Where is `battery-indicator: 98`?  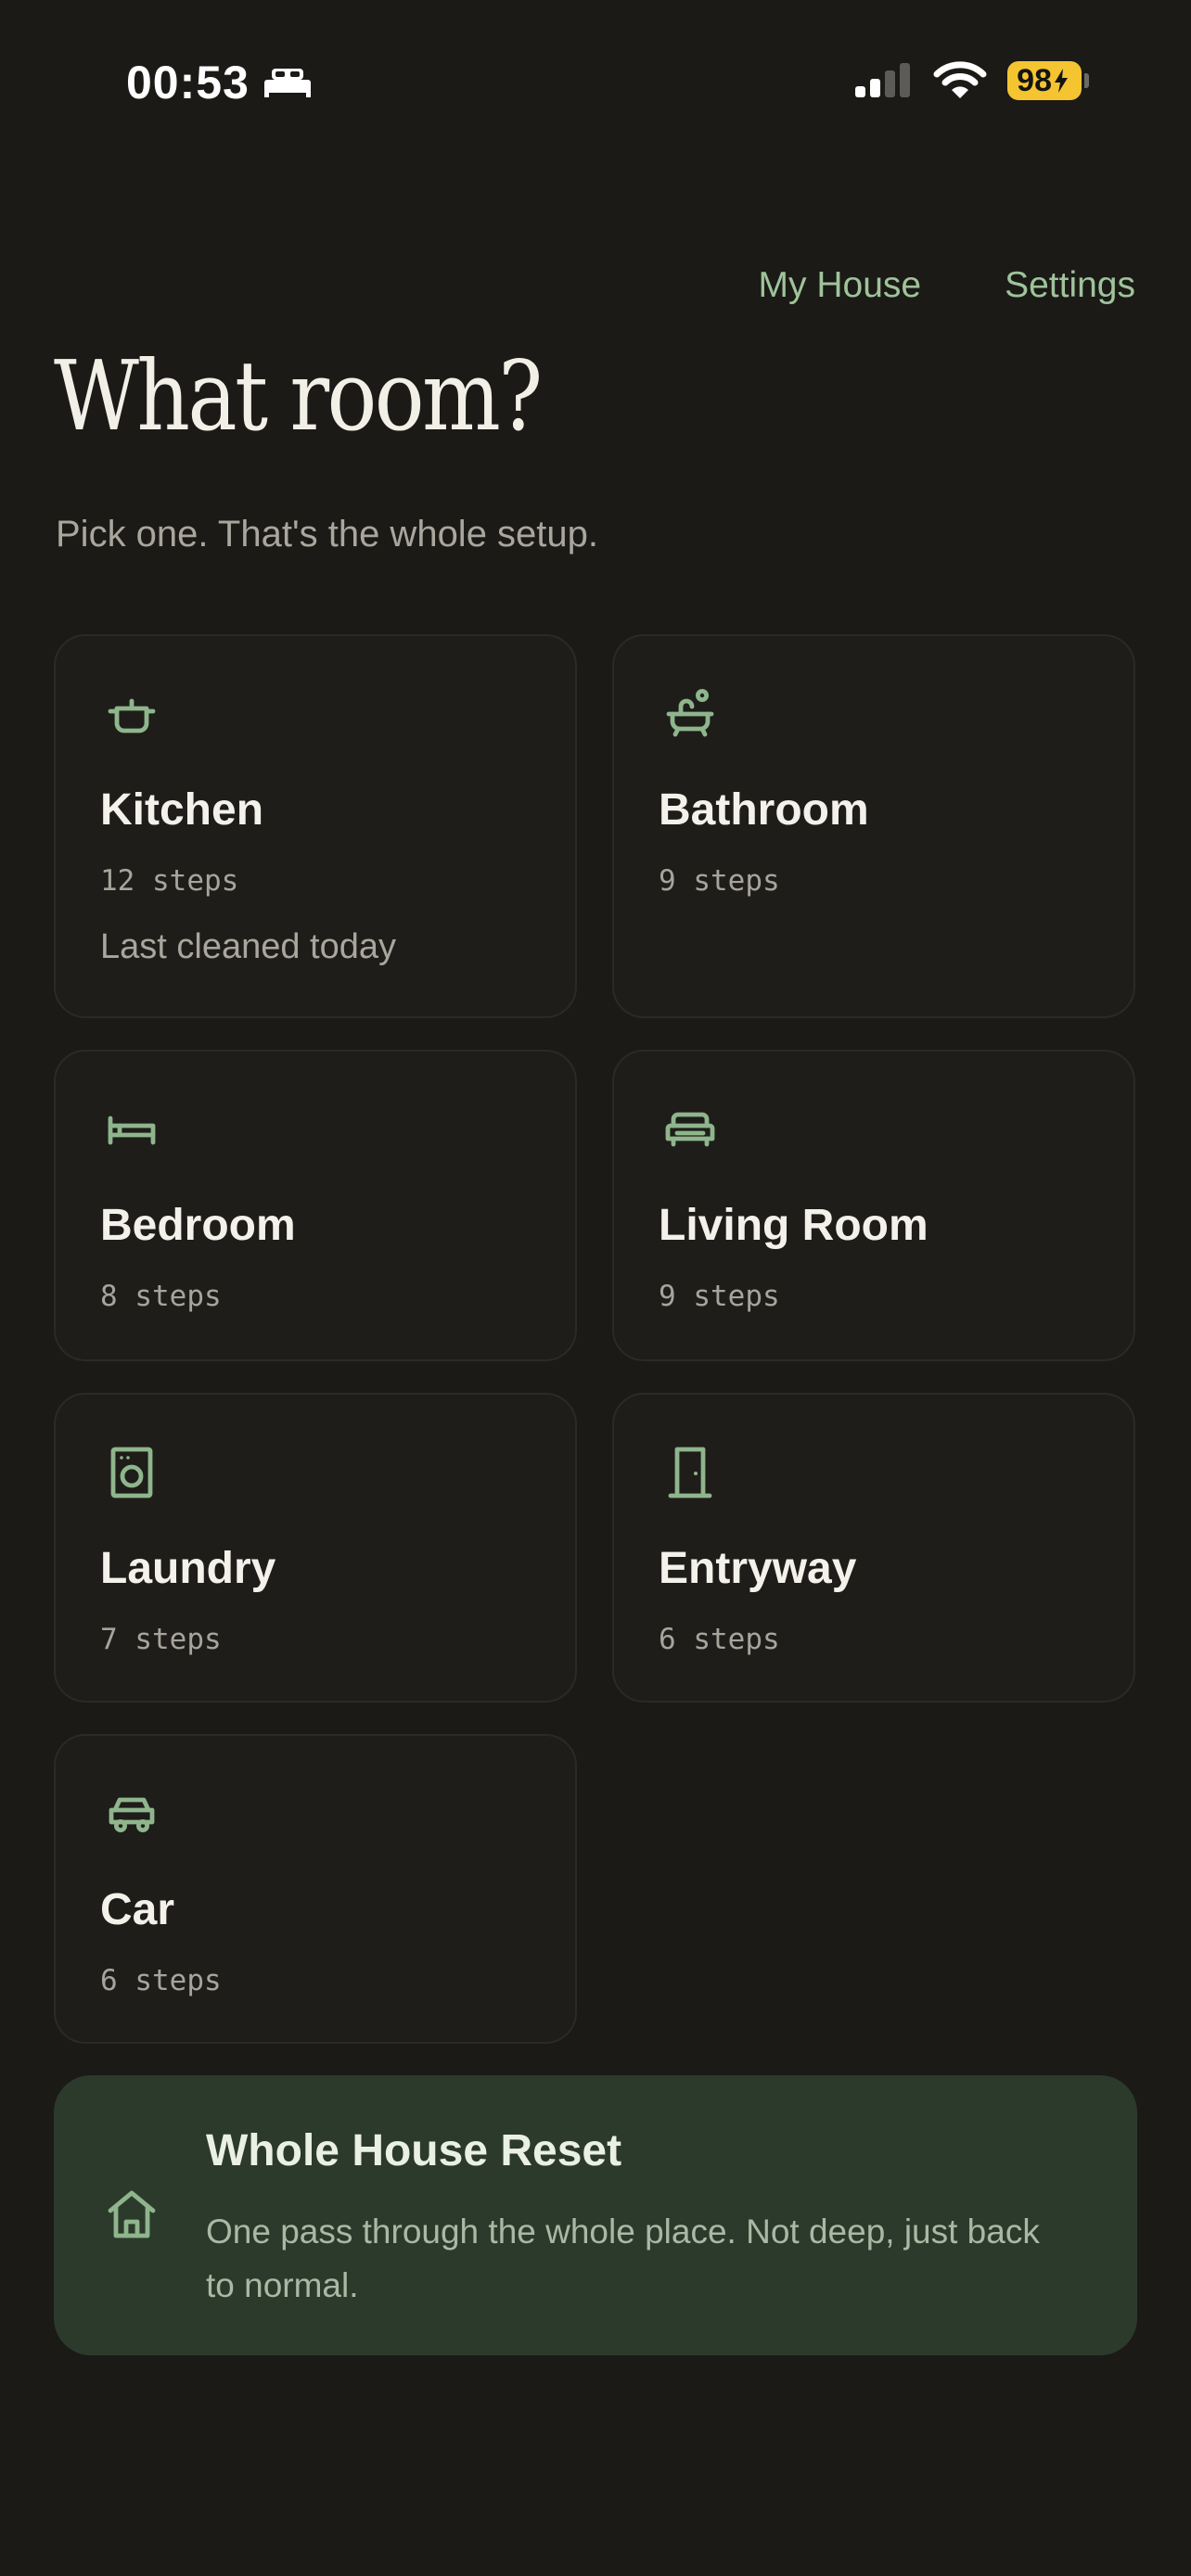
battery-indicator: 98 is located at coordinates (1048, 80).